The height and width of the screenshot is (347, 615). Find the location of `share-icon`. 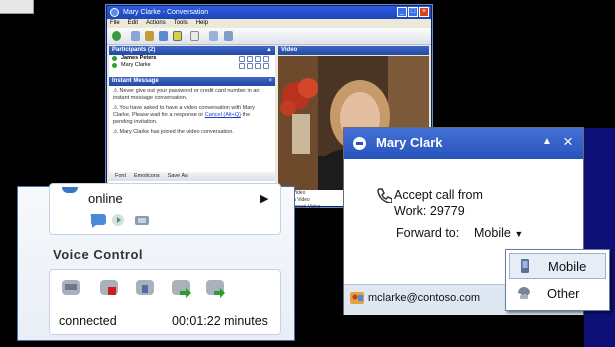

share-icon is located at coordinates (135, 36).